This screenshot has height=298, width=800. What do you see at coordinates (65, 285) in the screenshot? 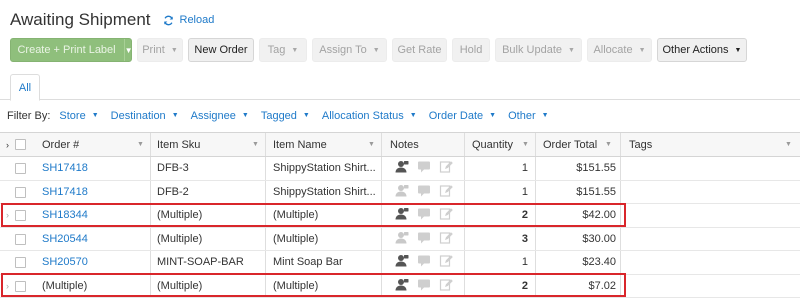
I see `order-number: (Multiple)` at bounding box center [65, 285].